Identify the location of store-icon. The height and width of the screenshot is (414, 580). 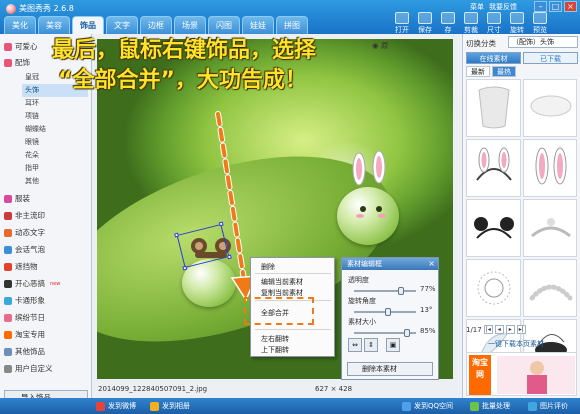
(448, 18).